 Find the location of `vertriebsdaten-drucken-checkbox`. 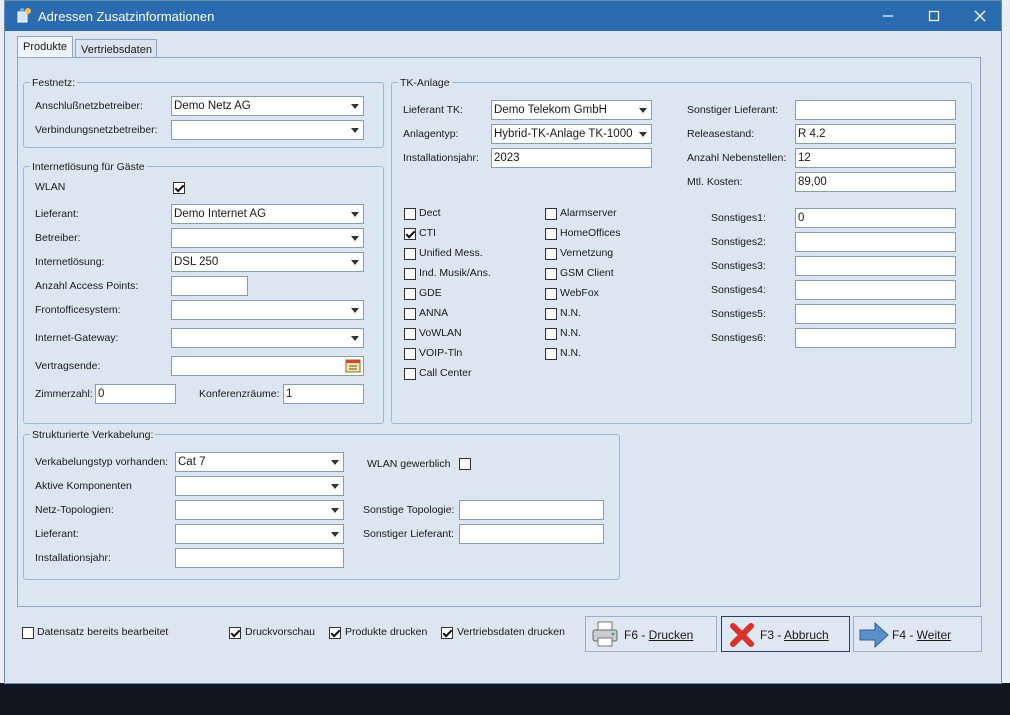

vertriebsdaten-drucken-checkbox is located at coordinates (447, 633).